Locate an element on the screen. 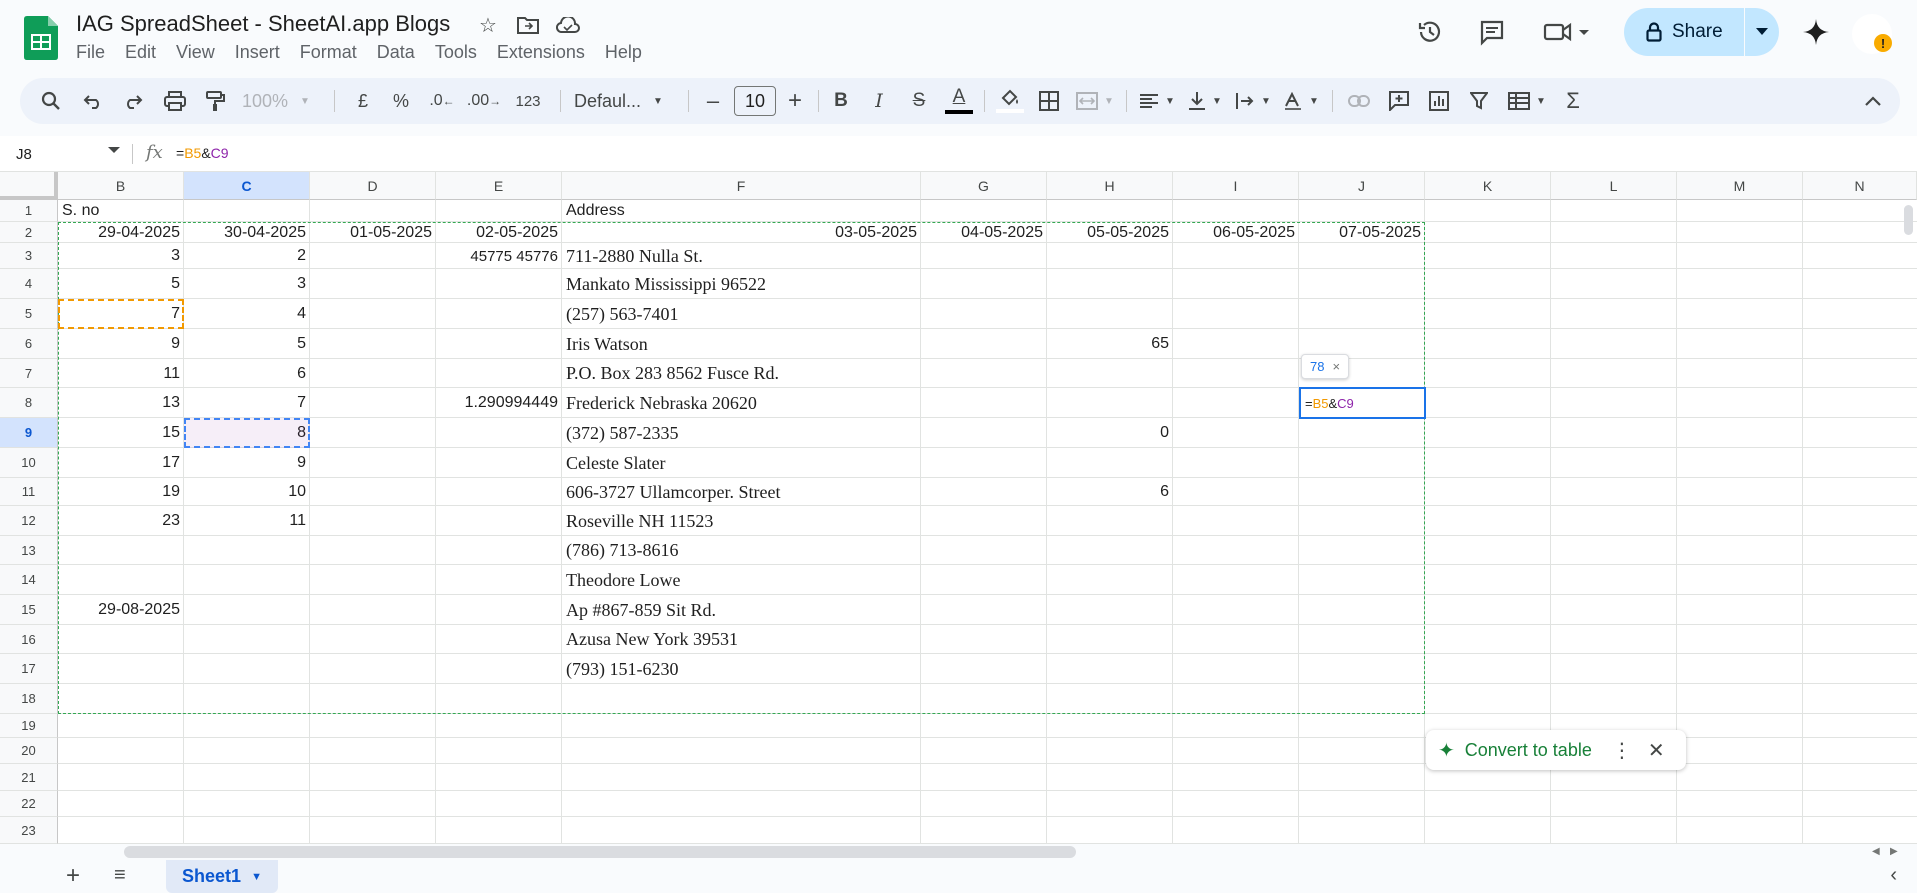 This screenshot has width=1917, height=893. cell-b7: 11 is located at coordinates (121, 373).